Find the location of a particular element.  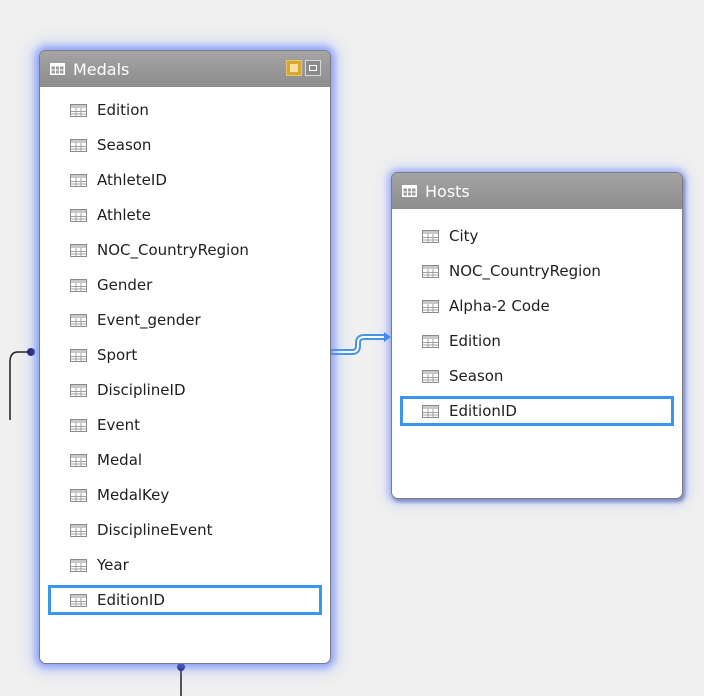

field-label: AthleteID is located at coordinates (132, 180).